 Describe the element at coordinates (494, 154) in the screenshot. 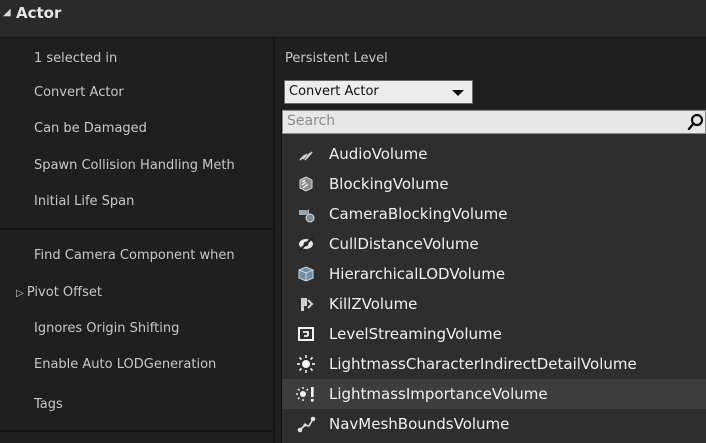

I see `dropdown-item-audio-volume: AudioVolume` at that location.